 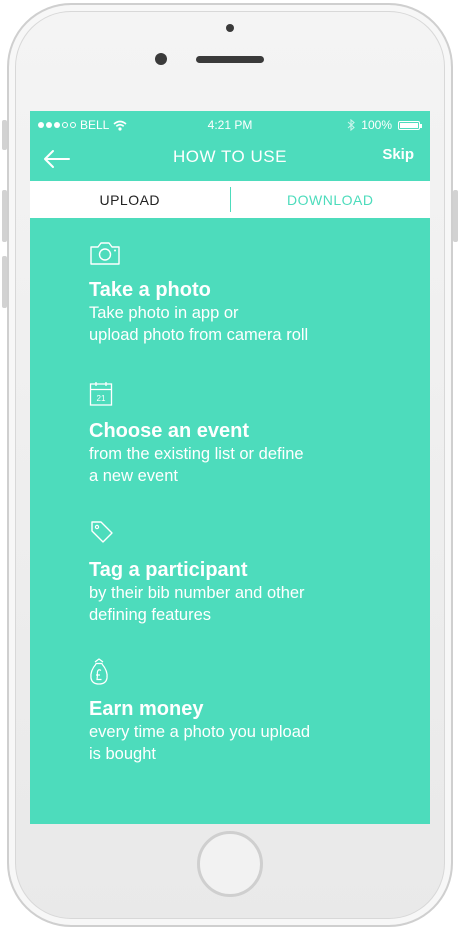 I want to click on step-description-line: upload photo from camera roll, so click(x=199, y=335).